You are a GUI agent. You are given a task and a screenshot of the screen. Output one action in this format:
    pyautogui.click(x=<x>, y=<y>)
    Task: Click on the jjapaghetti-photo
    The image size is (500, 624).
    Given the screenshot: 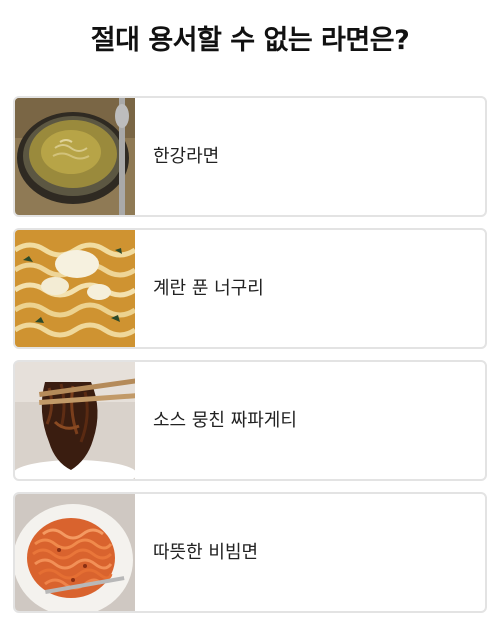 What is the action you would take?
    pyautogui.click(x=75, y=420)
    